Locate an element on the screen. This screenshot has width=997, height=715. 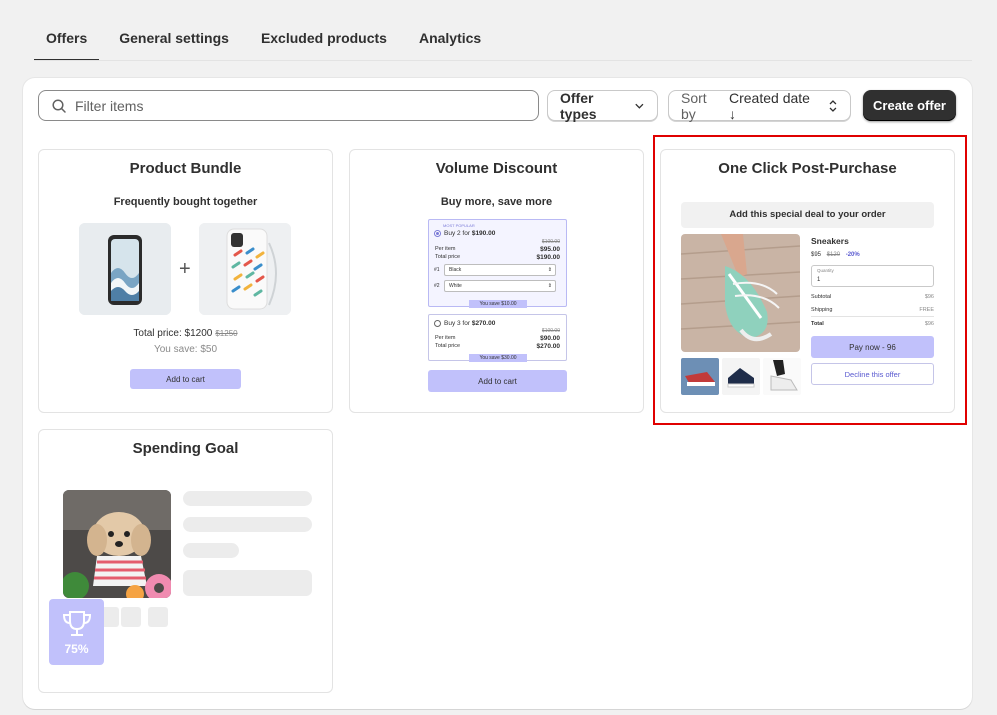
strike-price: $120 is located at coordinates (833, 255).